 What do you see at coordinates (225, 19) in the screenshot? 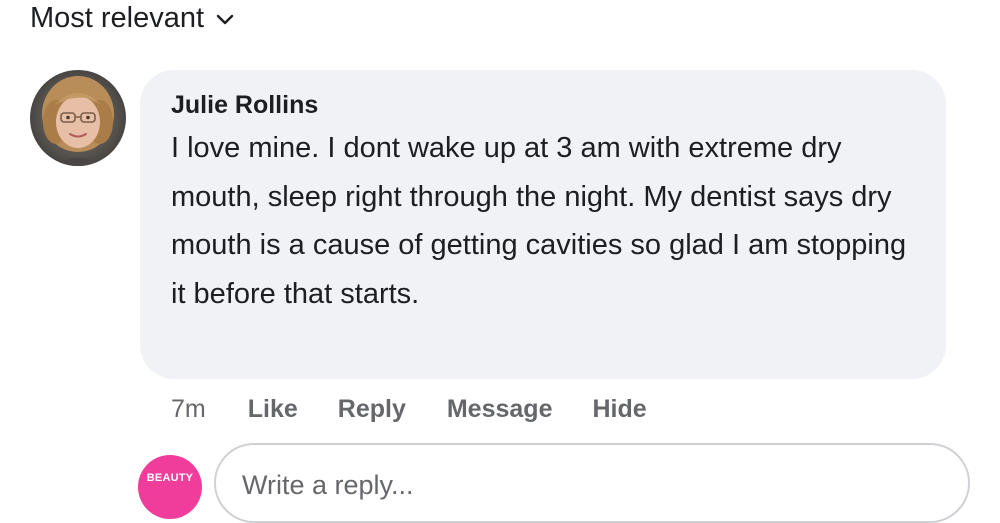
I see `chevron-down-icon` at bounding box center [225, 19].